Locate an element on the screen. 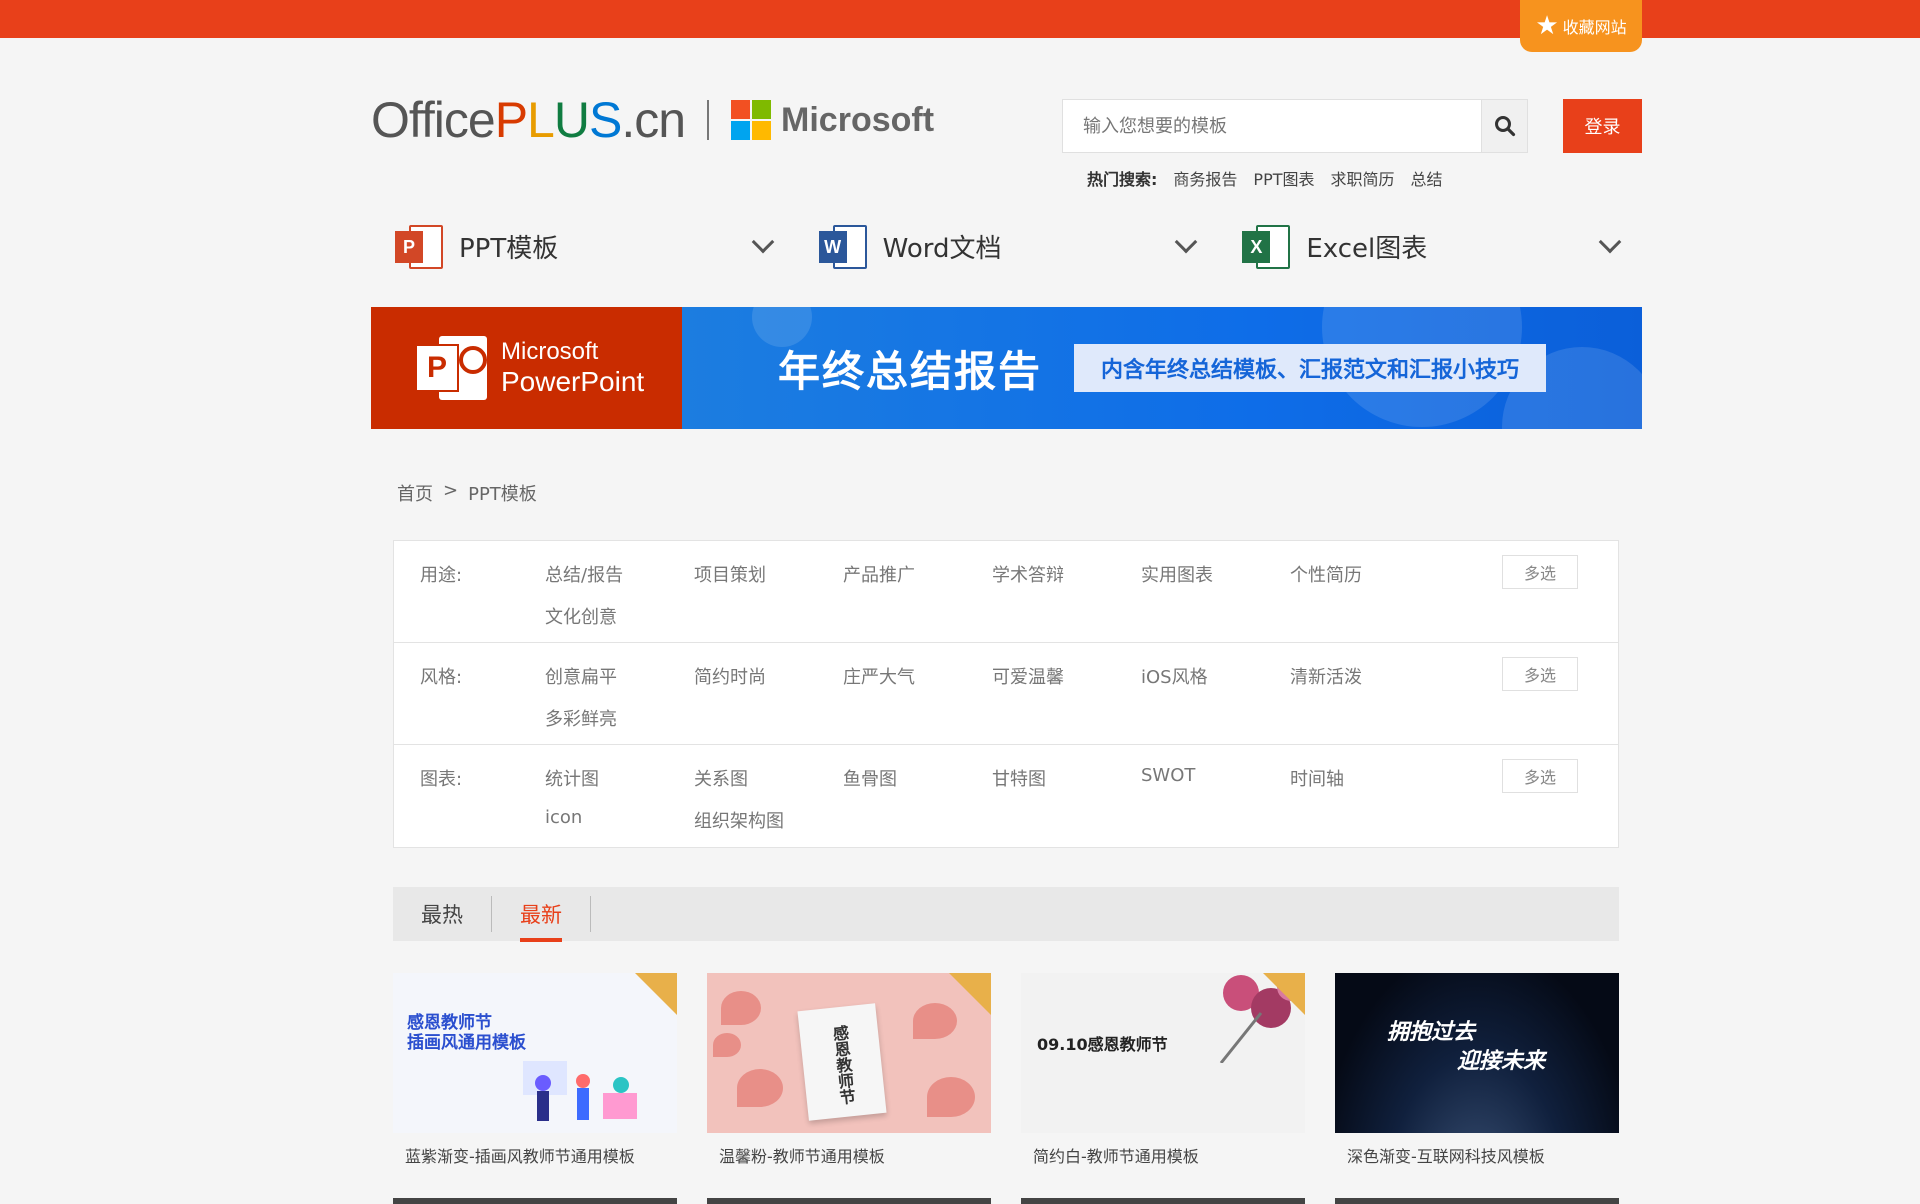 Image resolution: width=1920 pixels, height=1204 pixels. hot-search-link: 商务报告 is located at coordinates (1205, 178).